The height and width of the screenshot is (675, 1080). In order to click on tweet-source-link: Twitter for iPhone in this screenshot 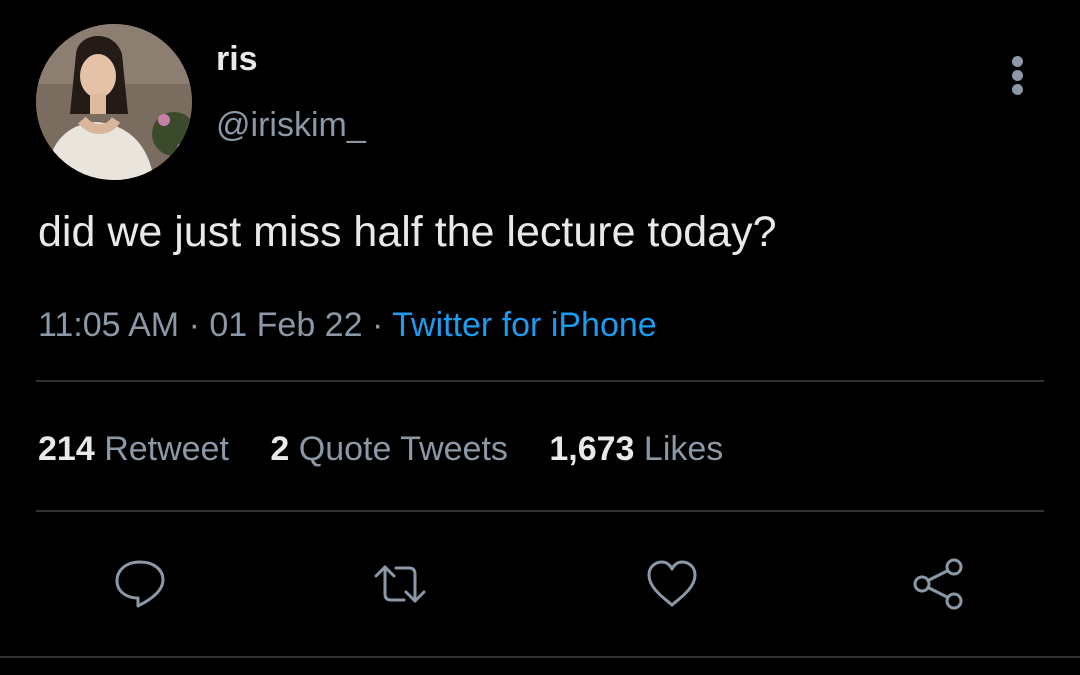, I will do `click(524, 325)`.